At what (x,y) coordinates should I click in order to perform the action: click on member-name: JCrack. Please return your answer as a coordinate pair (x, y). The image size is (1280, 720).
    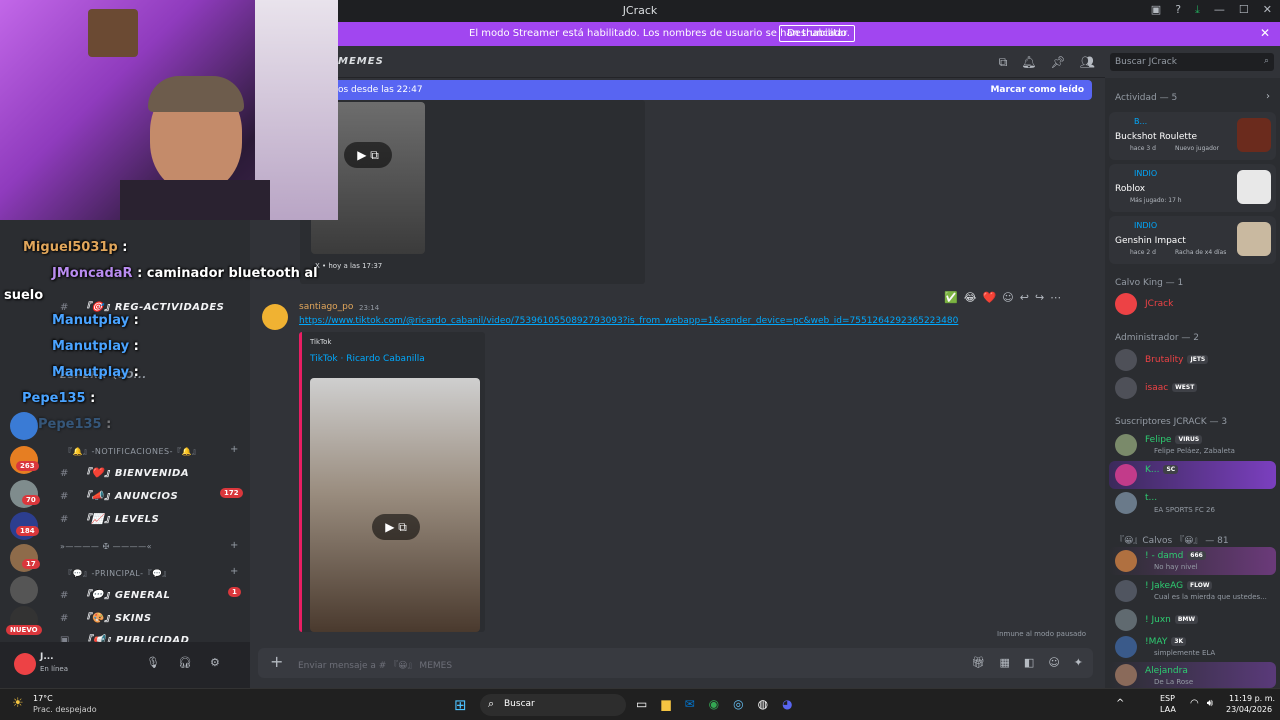
    Looking at the image, I should click on (1159, 304).